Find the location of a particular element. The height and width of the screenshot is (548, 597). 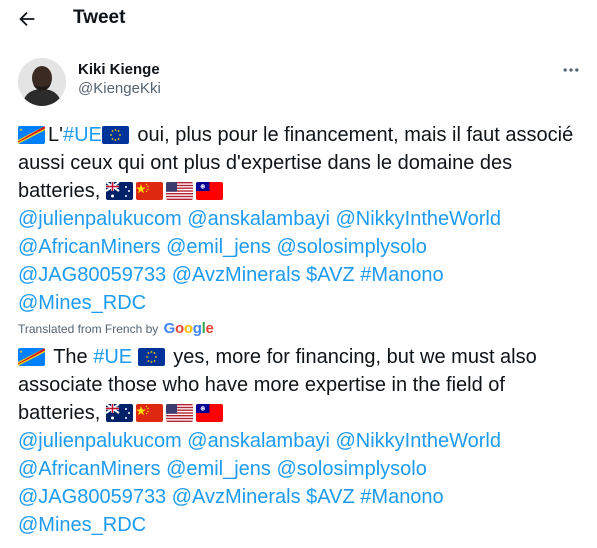

more-options-icon is located at coordinates (571, 70).